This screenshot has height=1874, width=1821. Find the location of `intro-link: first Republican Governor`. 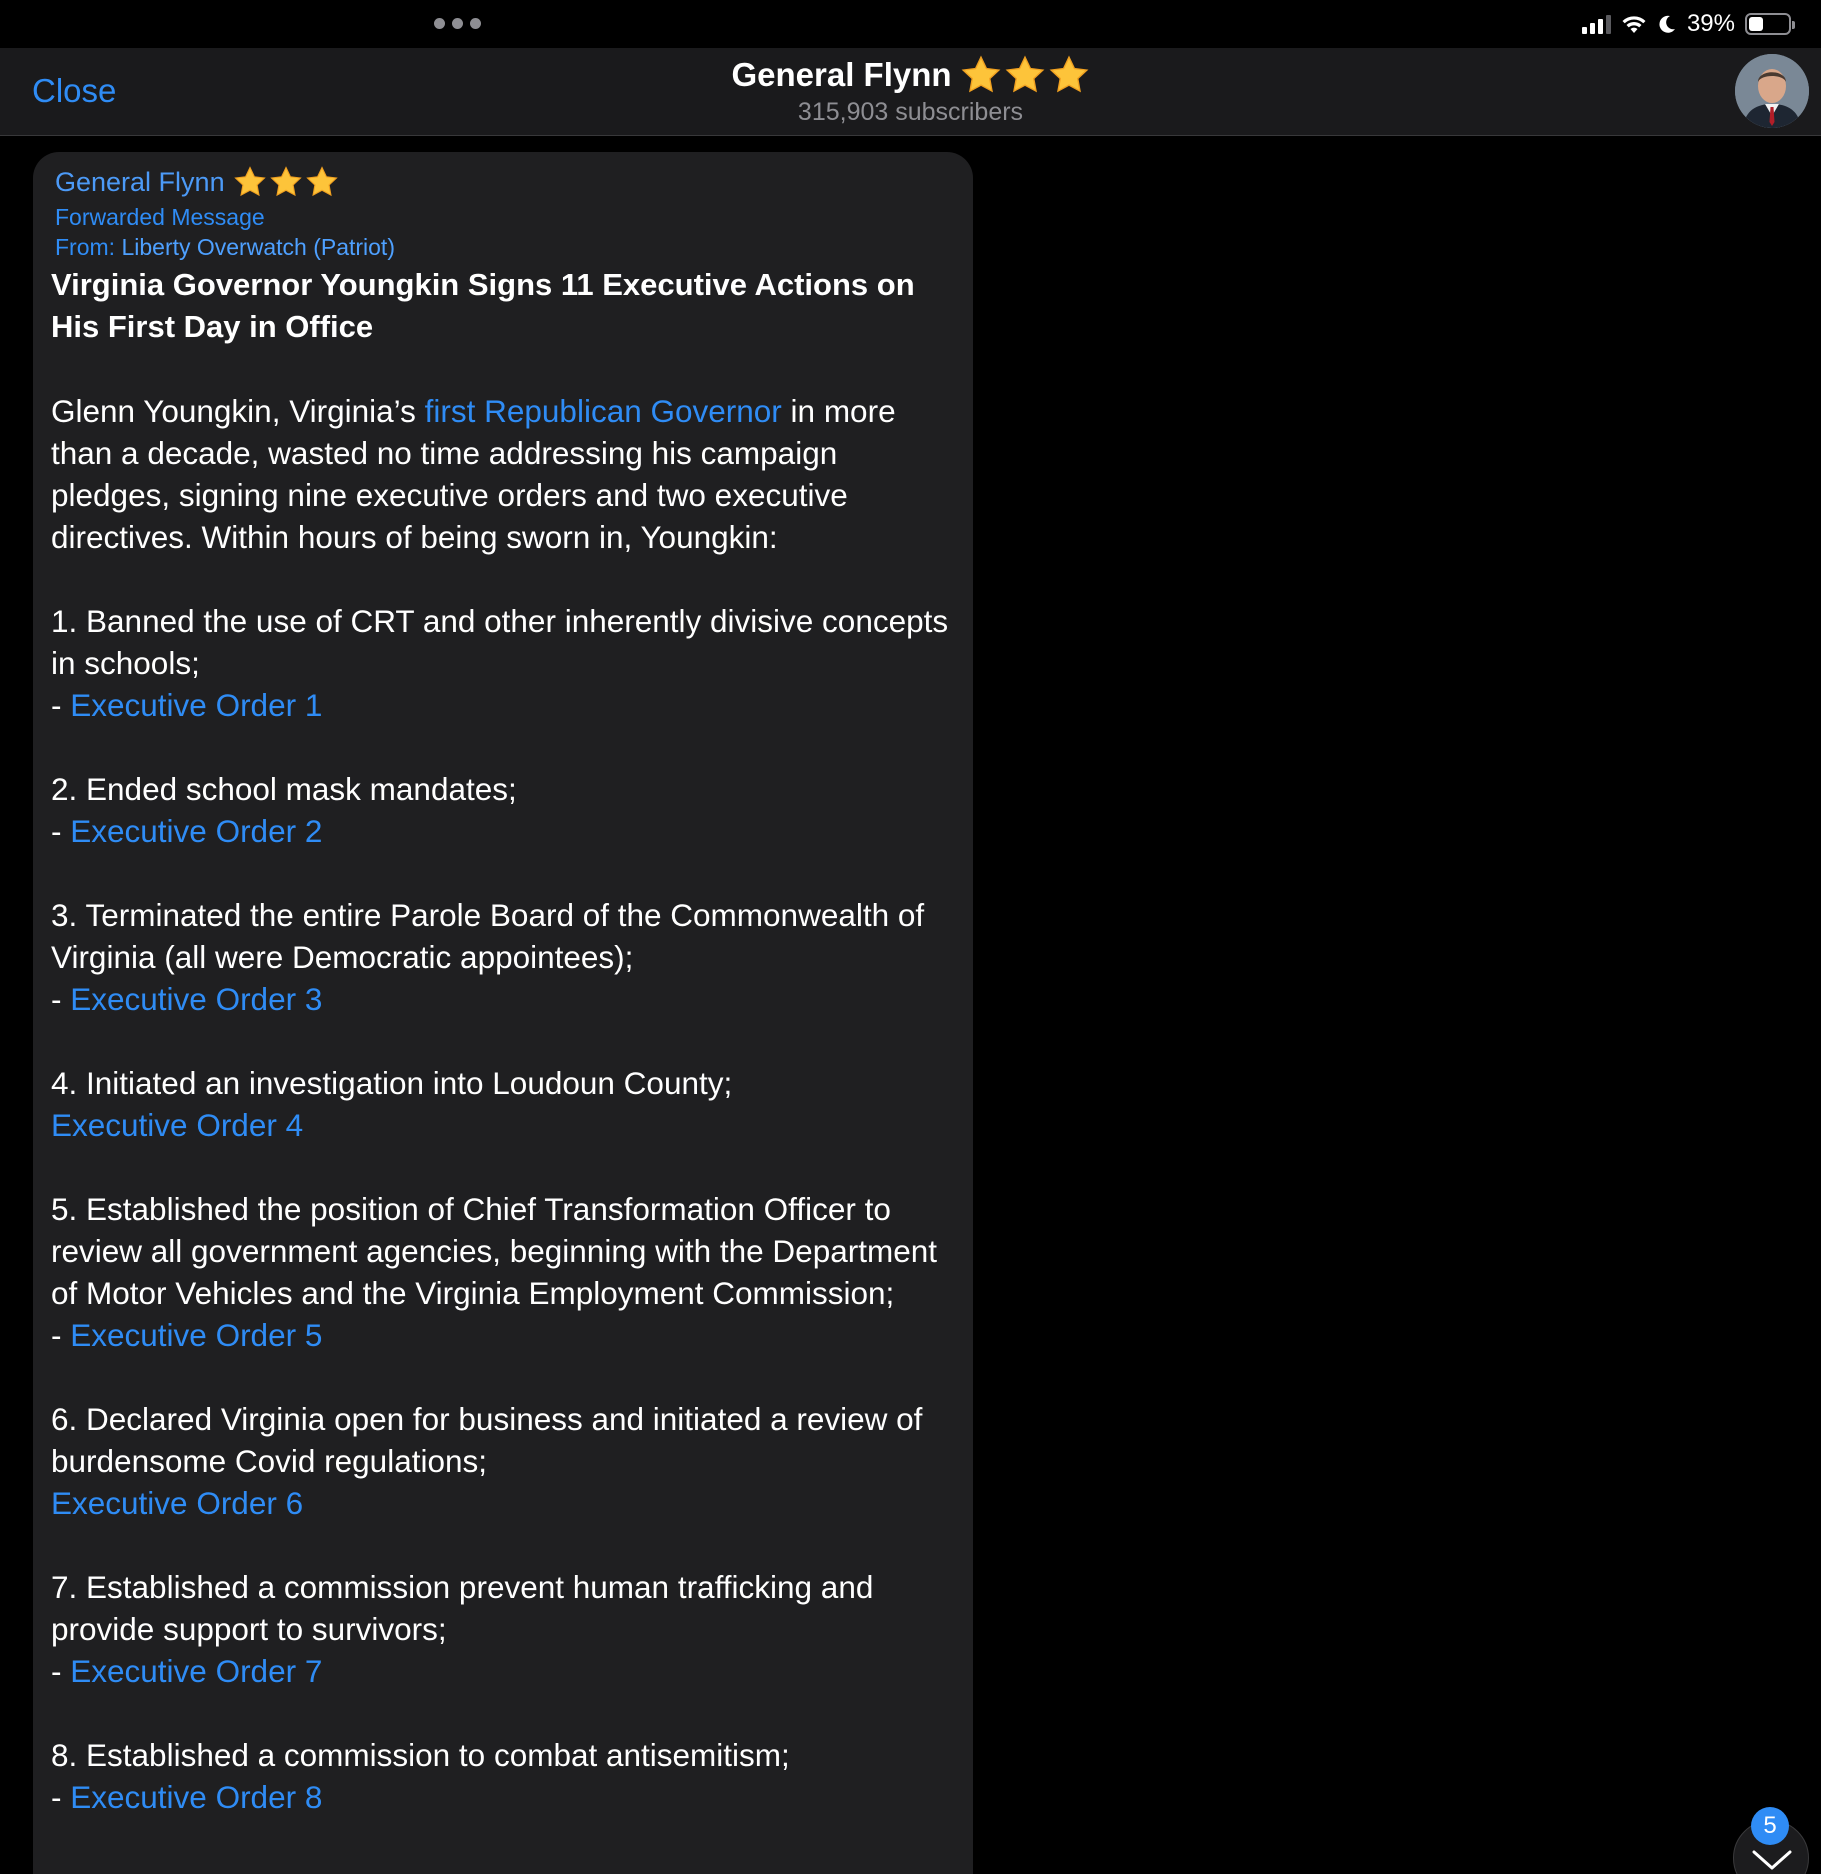

intro-link: first Republican Governor is located at coordinates (603, 411).